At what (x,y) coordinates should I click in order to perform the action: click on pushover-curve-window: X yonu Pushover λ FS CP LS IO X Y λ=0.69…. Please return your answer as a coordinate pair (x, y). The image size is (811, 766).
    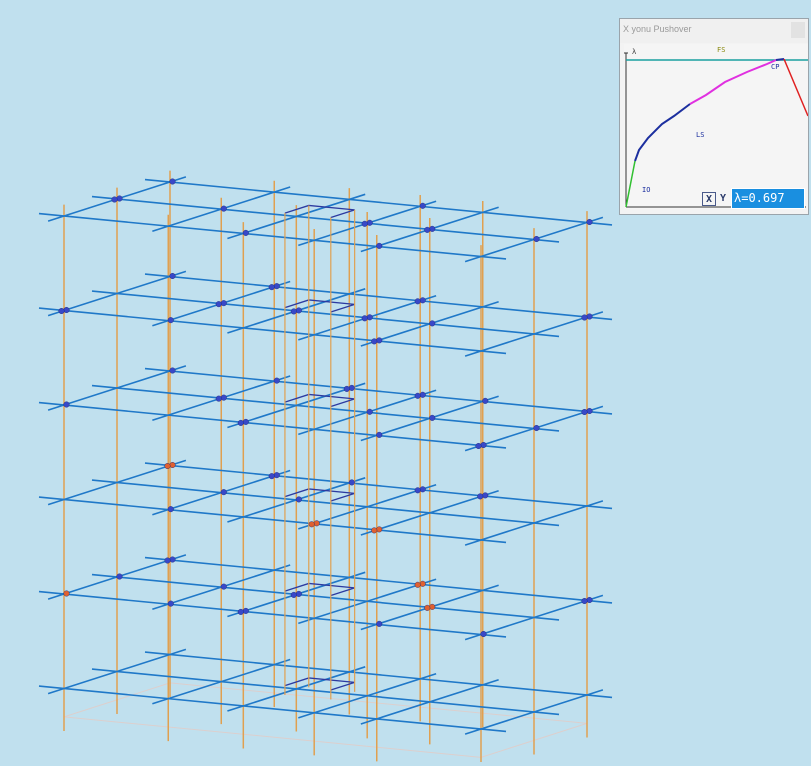
    Looking at the image, I should click on (714, 116).